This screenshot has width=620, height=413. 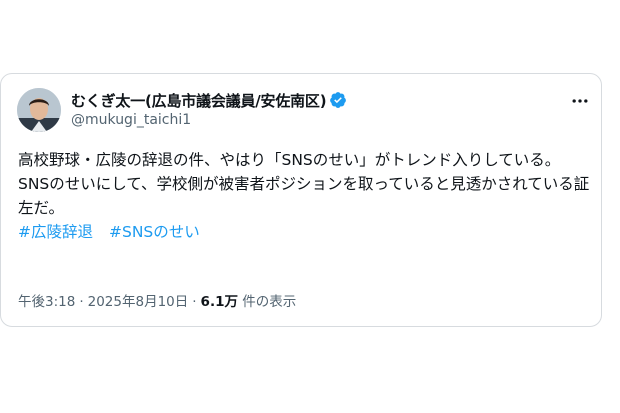 What do you see at coordinates (46, 302) in the screenshot?
I see `tweet-time: 午後3:18` at bounding box center [46, 302].